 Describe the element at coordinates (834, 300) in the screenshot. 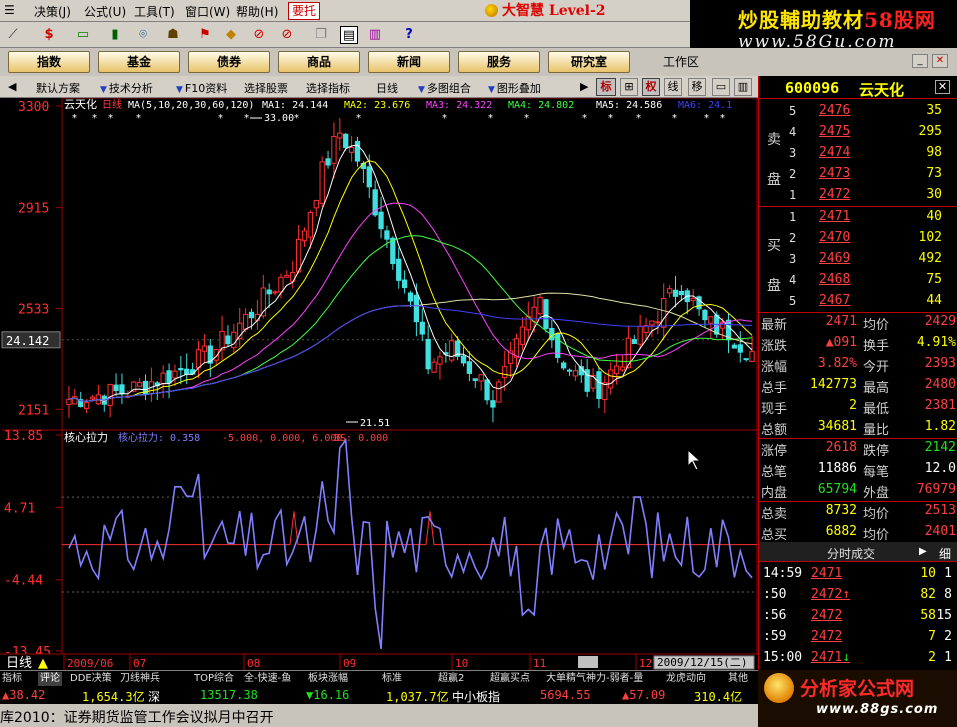

I see `bid-price: 2467` at that location.